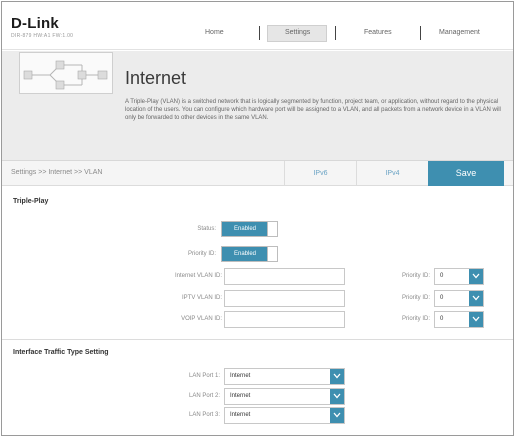 This screenshot has height=437, width=515. I want to click on breadcrumb: Settings >> Internet >> VLAN, so click(56, 172).